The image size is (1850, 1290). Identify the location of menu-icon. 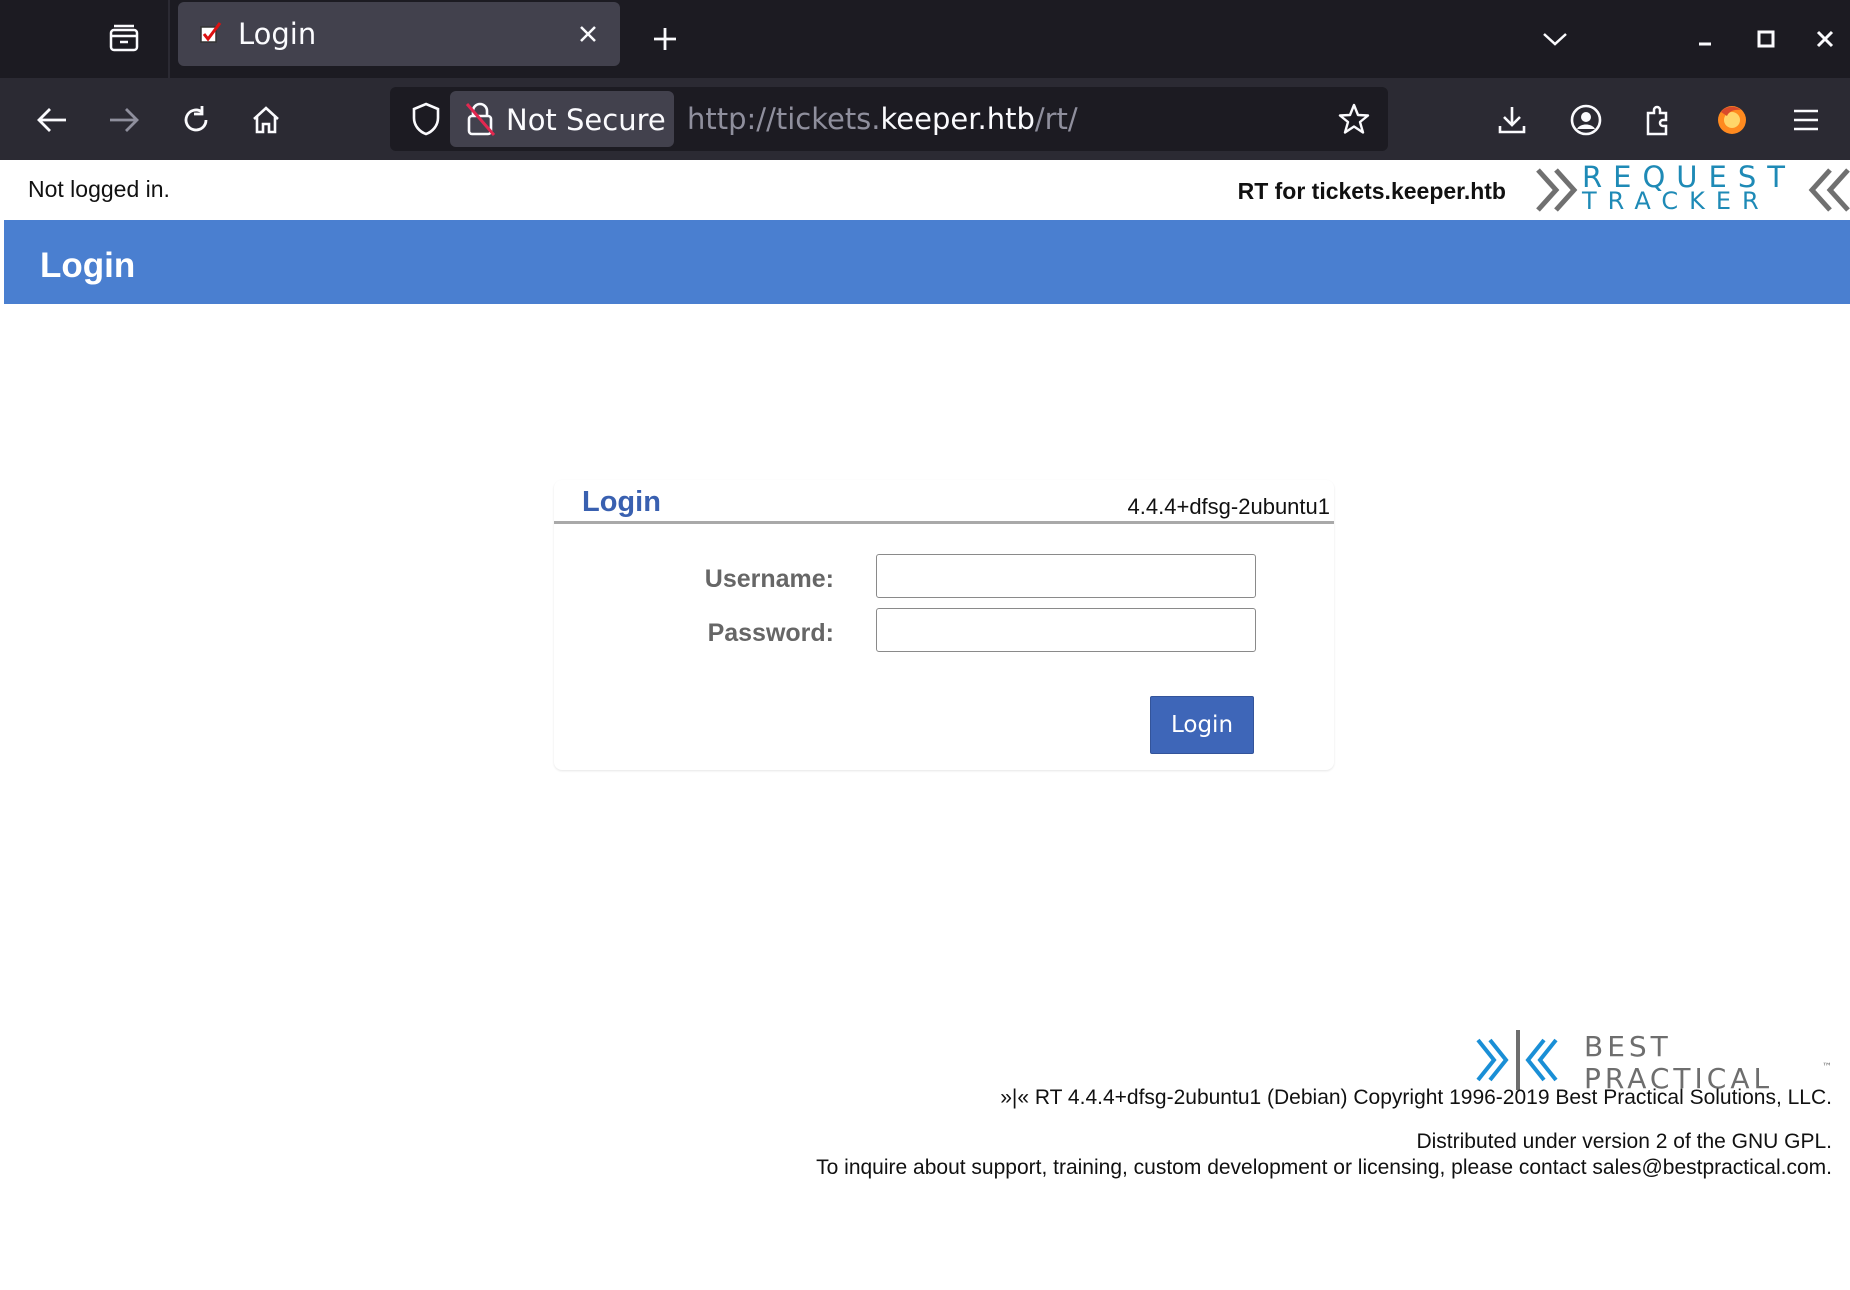
(1806, 120).